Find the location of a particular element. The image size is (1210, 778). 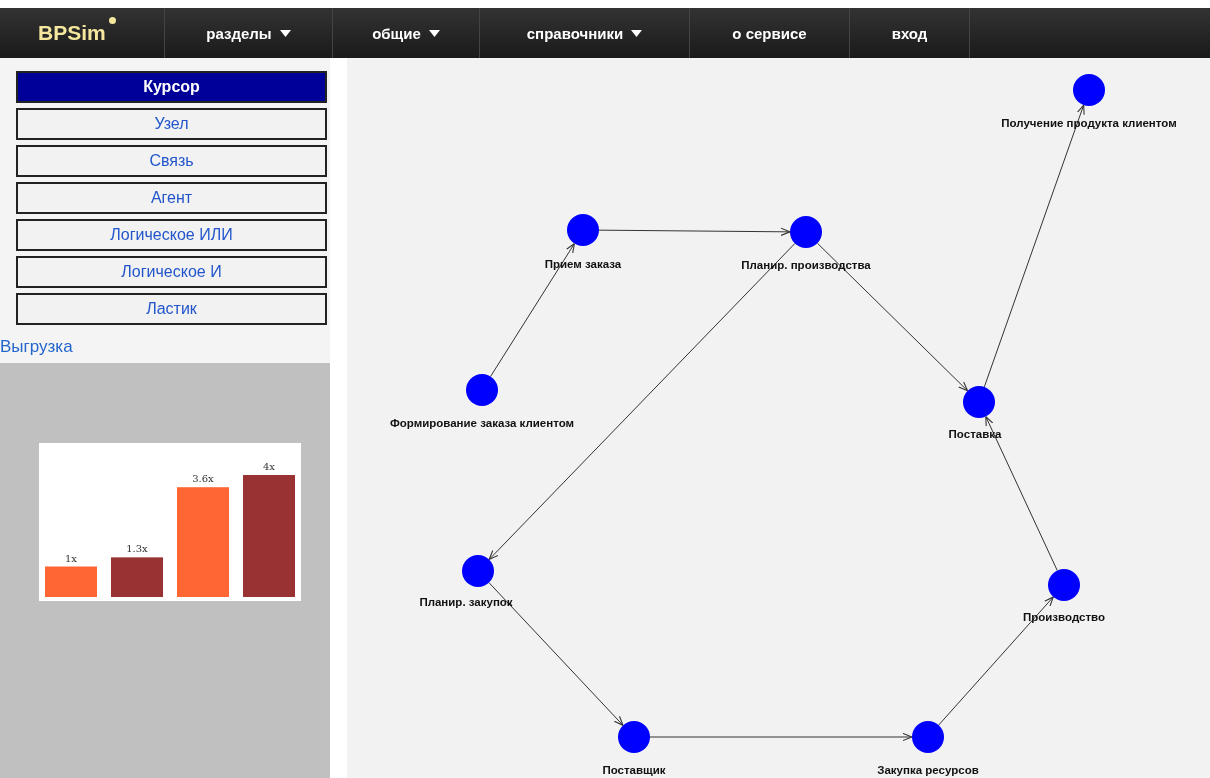

tool-button: Агент is located at coordinates (171, 198).